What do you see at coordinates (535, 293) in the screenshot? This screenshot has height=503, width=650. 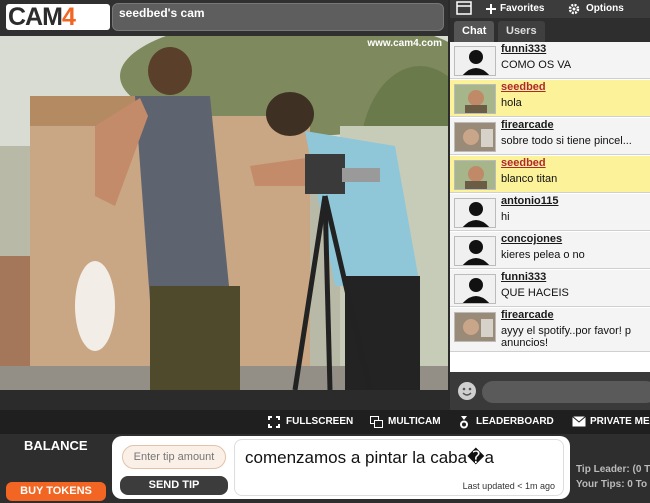 I see `chat-text: QUE HACEIS` at bounding box center [535, 293].